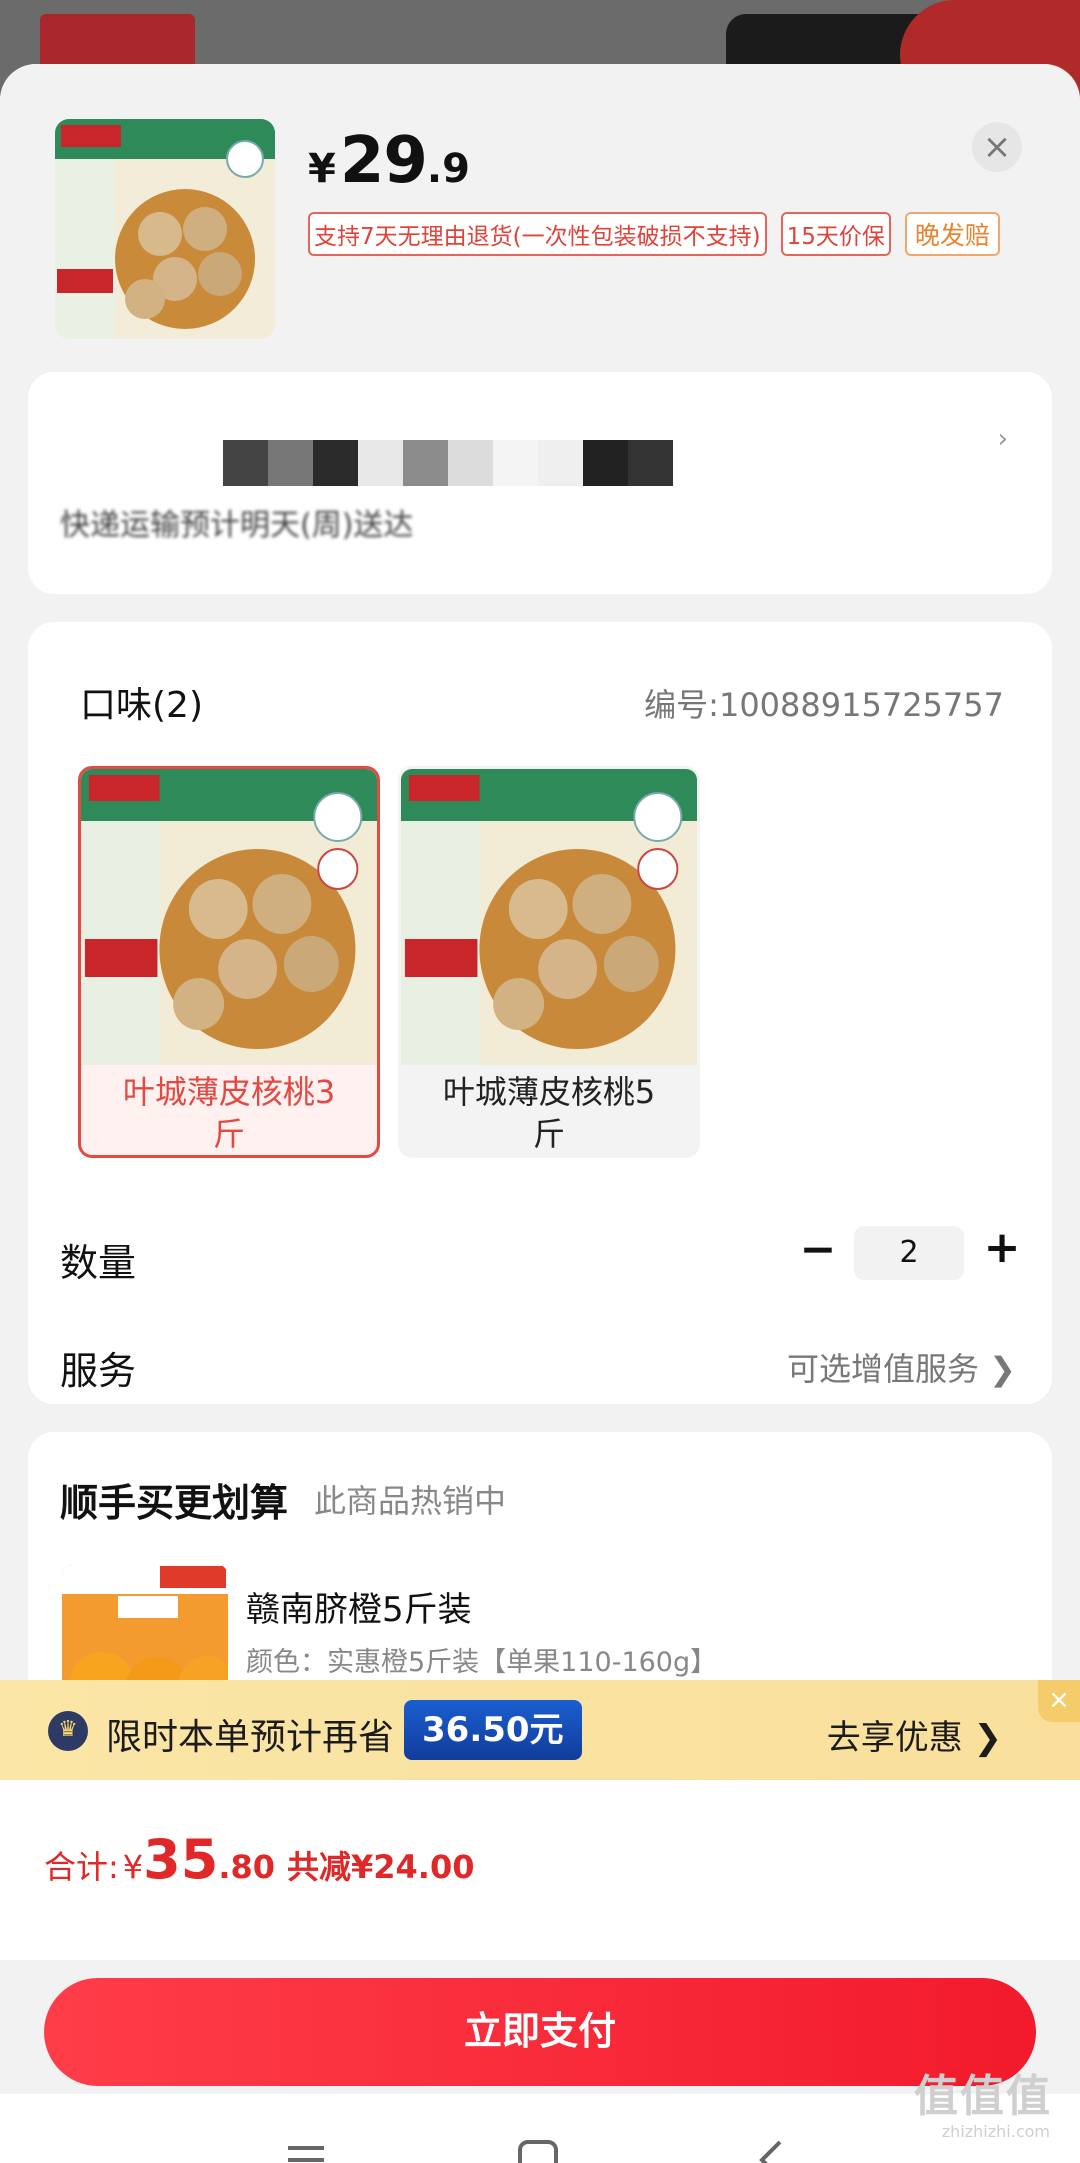 This screenshot has width=1080, height=2163. What do you see at coordinates (322, 169) in the screenshot?
I see `price-currency: ¥` at bounding box center [322, 169].